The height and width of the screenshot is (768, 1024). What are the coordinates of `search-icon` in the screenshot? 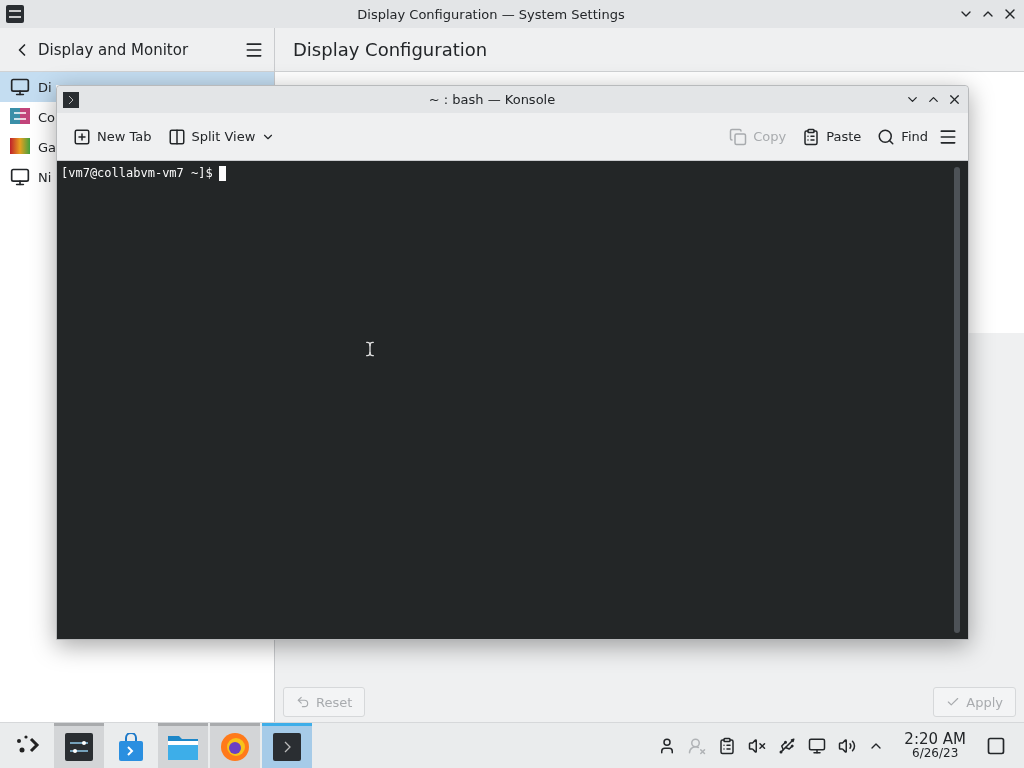 It's located at (886, 136).